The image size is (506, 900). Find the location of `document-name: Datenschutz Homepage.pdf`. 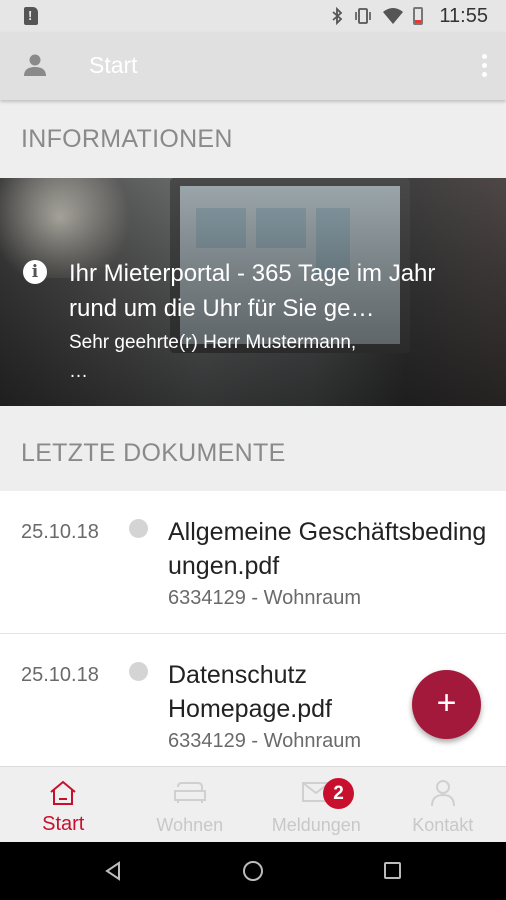

document-name: Datenschutz Homepage.pdf is located at coordinates (250, 692).